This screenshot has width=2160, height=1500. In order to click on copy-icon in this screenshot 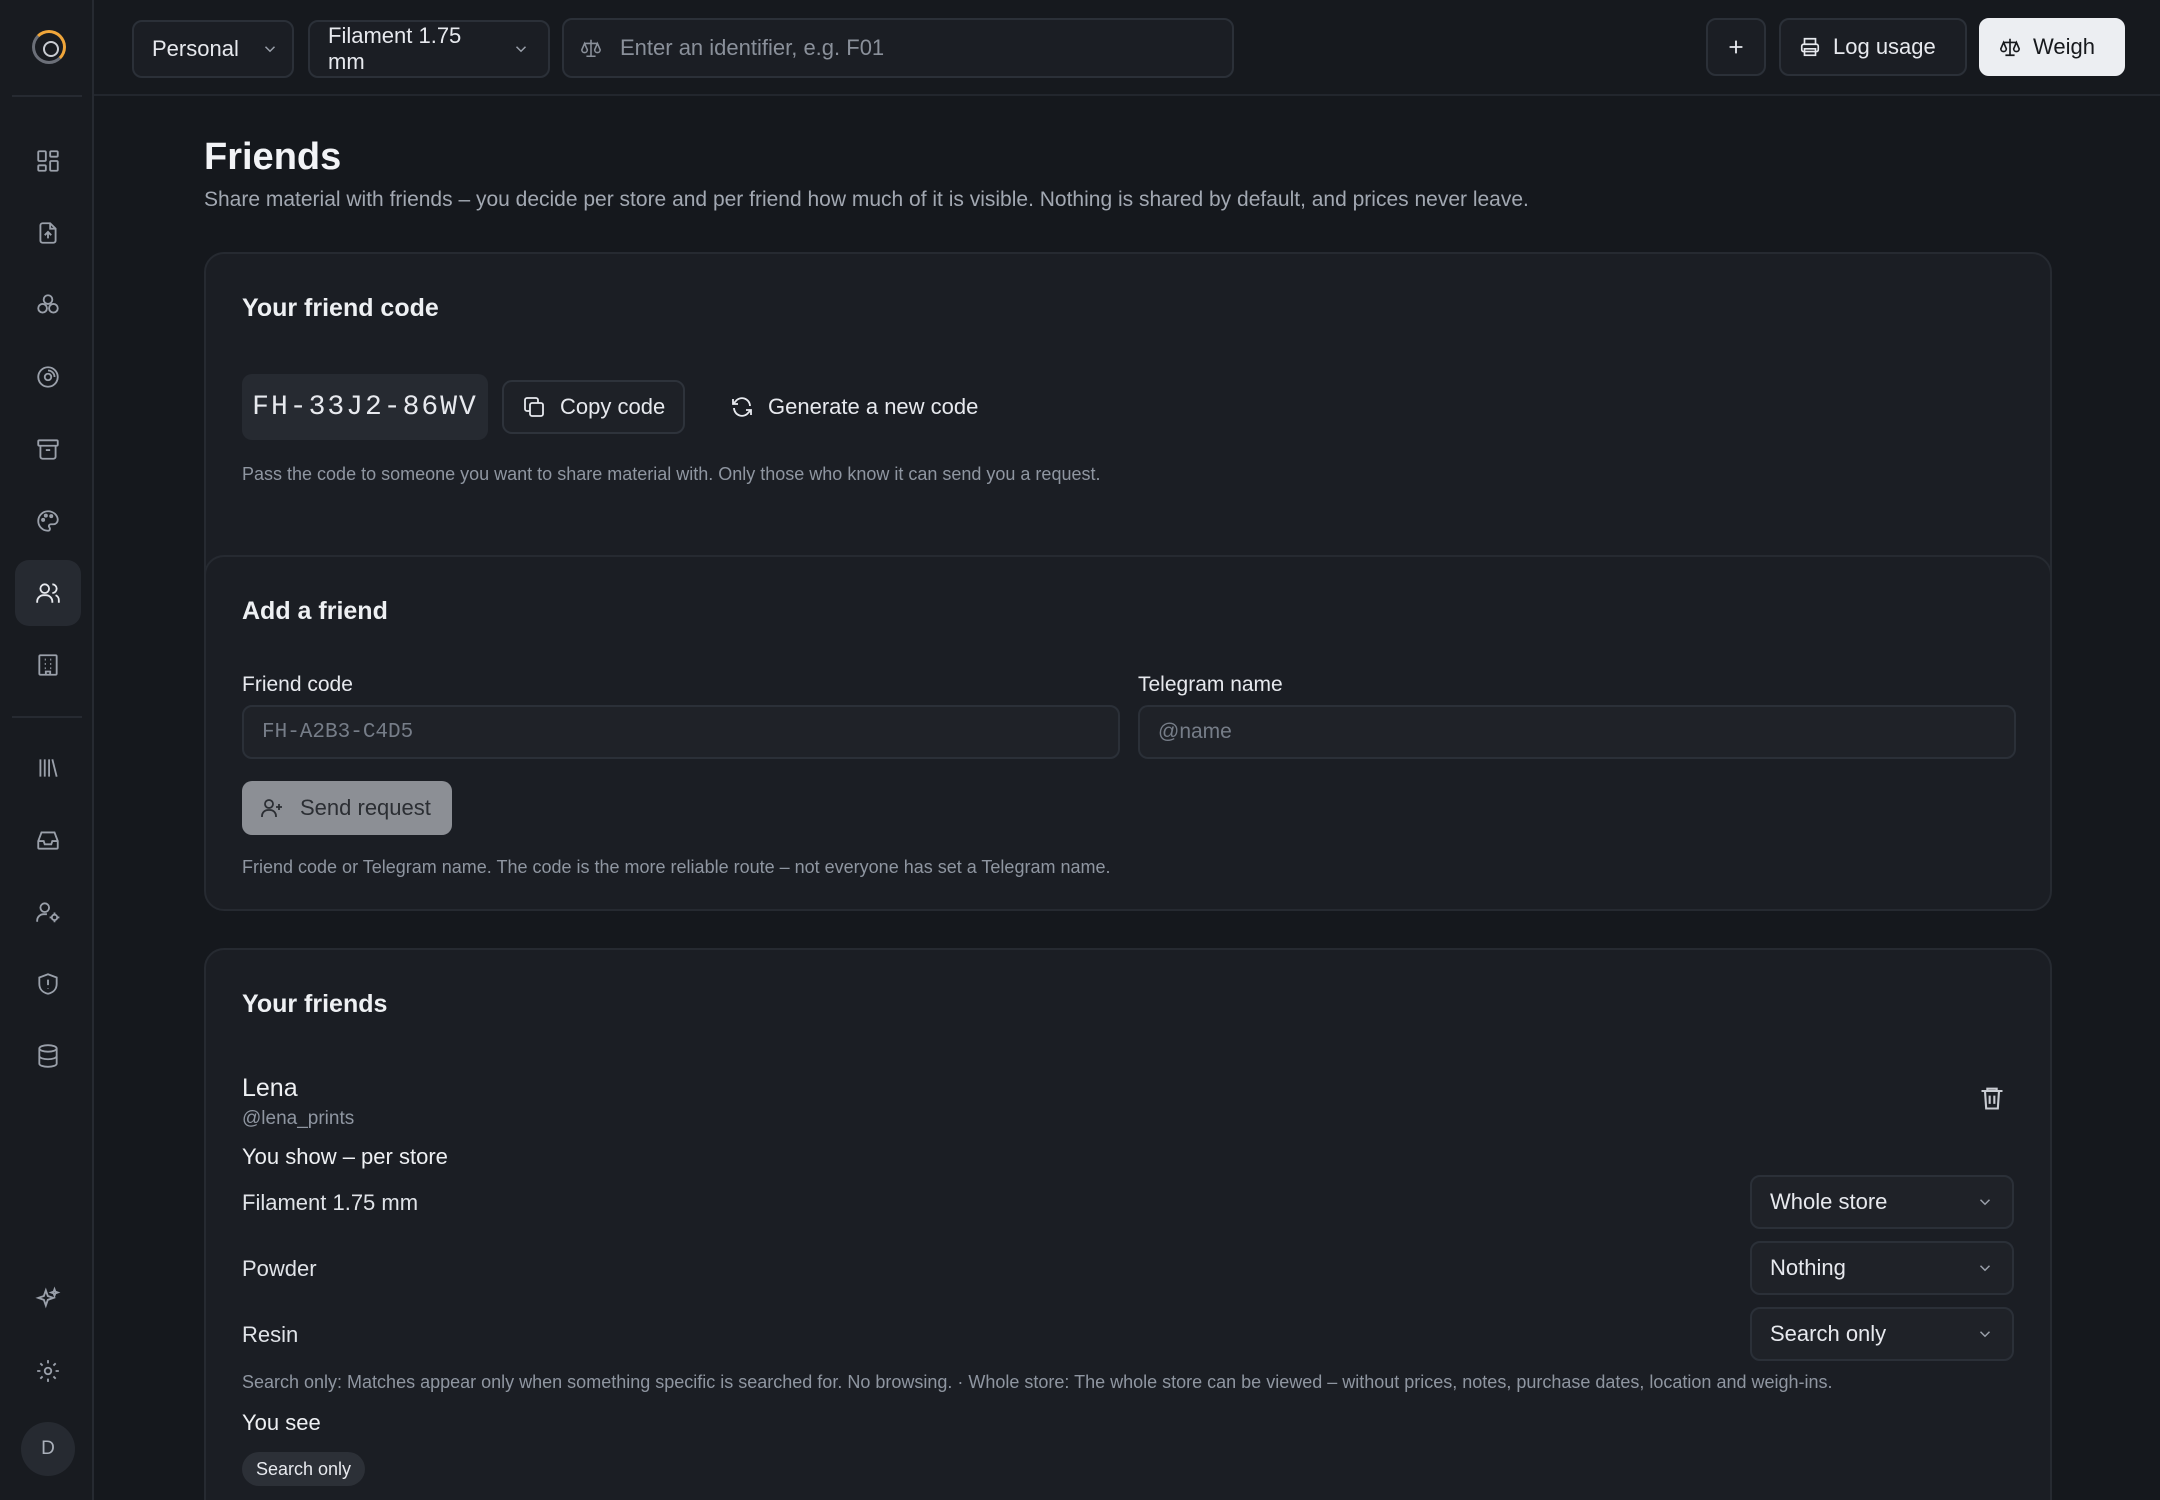, I will do `click(534, 407)`.